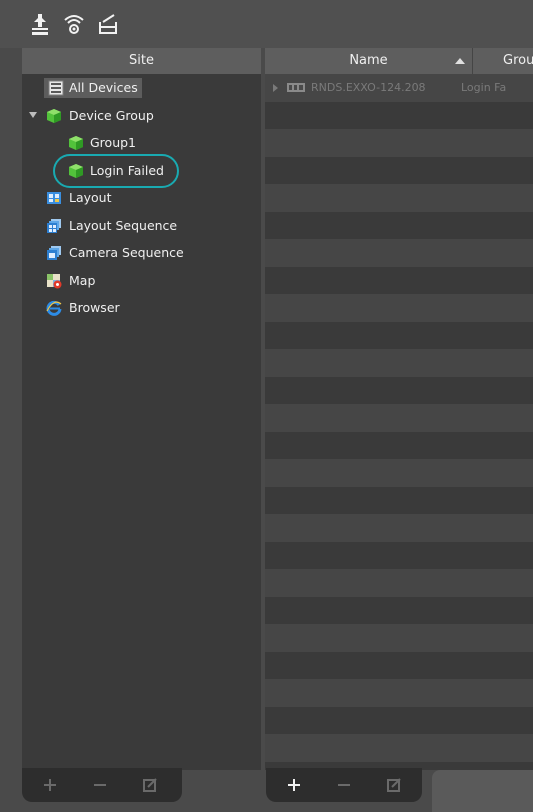  I want to click on device-name: RNDS.EXXO-124.208, so click(368, 87).